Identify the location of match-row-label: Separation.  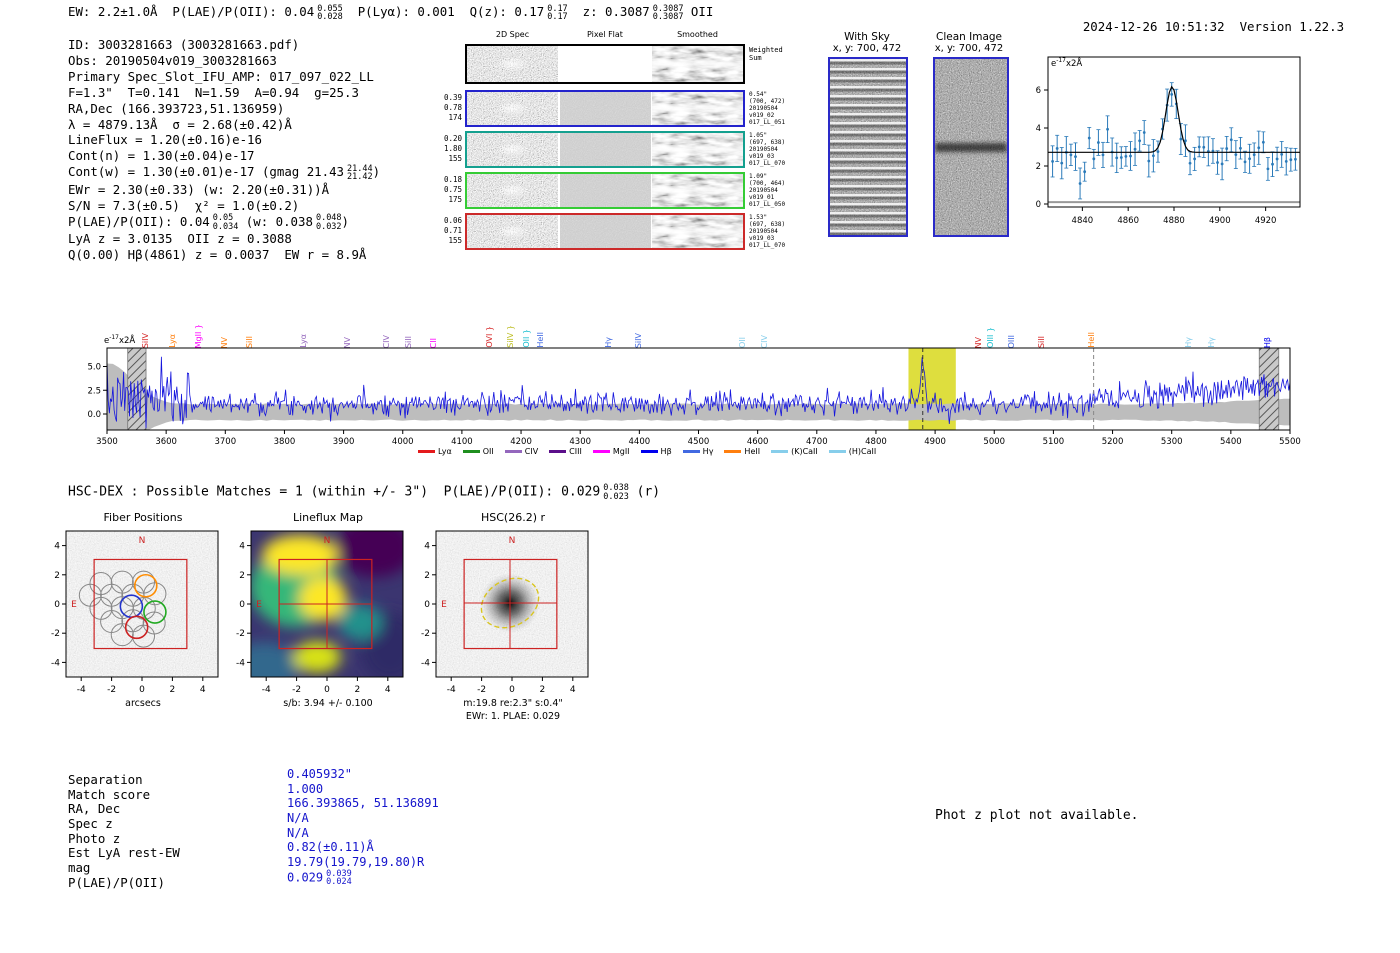
(105, 779).